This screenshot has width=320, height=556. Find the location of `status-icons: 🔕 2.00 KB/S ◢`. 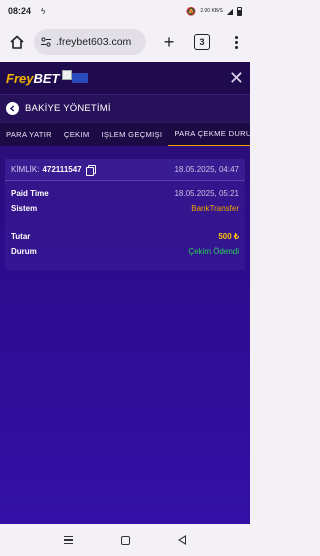

status-icons: 🔕 2.00 KB/S ◢ is located at coordinates (214, 11).